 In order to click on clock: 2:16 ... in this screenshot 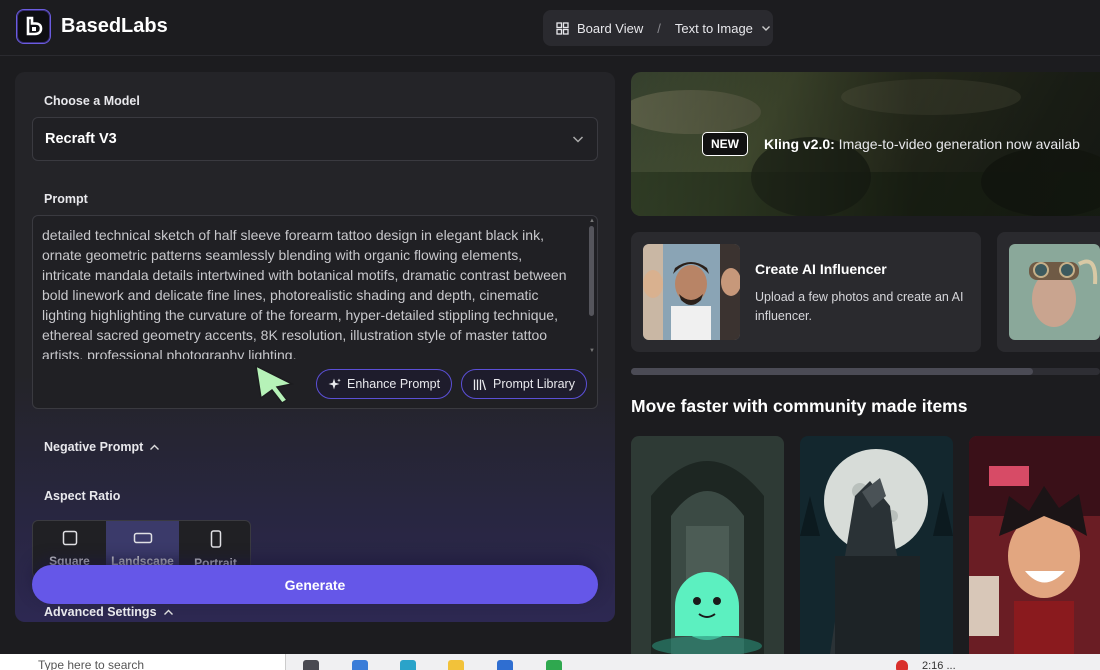, I will do `click(939, 665)`.